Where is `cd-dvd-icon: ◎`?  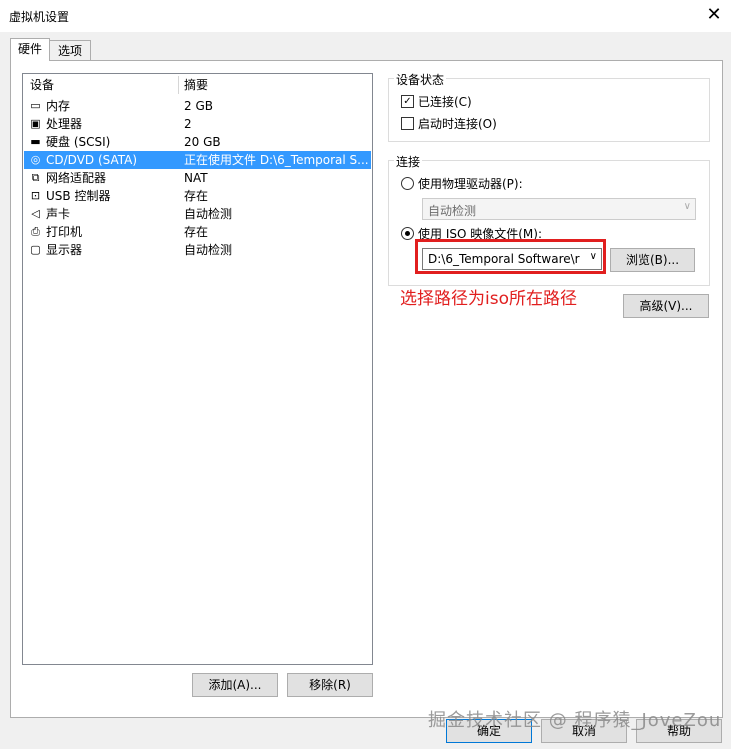
cd-dvd-icon: ◎ is located at coordinates (35, 159).